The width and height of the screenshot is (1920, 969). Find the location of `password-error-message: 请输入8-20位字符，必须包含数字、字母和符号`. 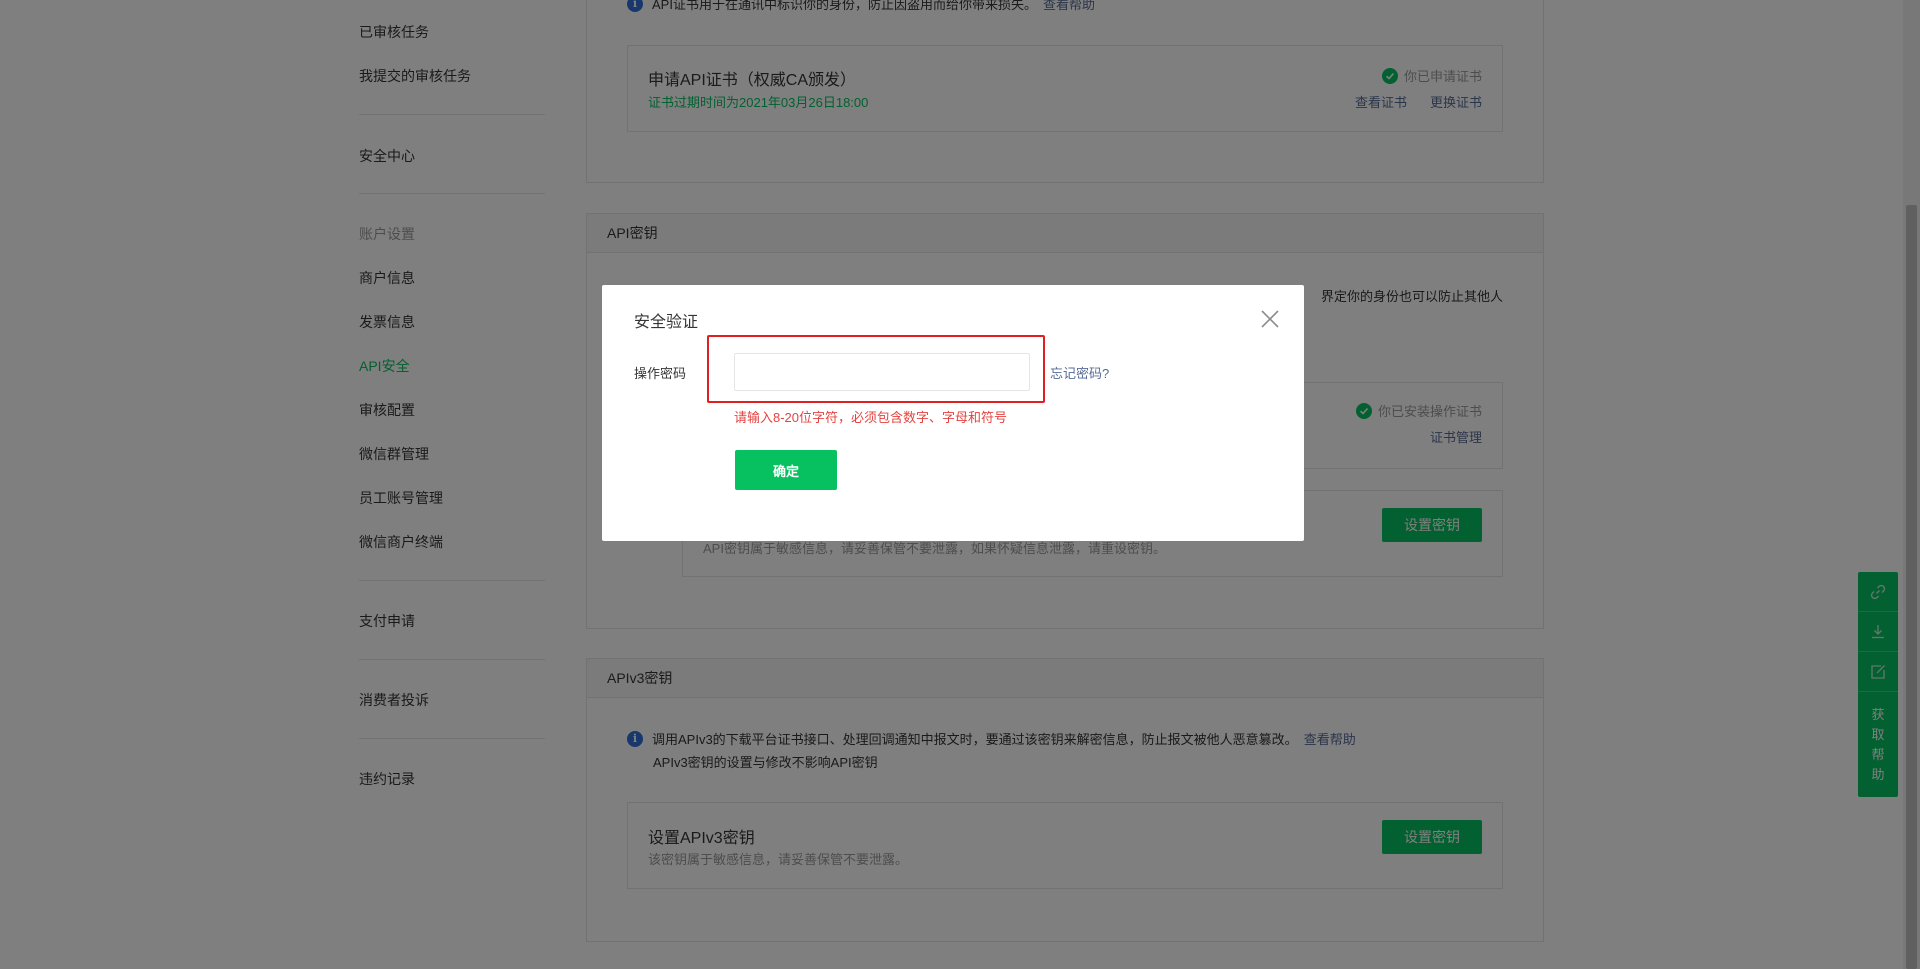

password-error-message: 请输入8-20位字符，必须包含数字、字母和符号 is located at coordinates (871, 417).